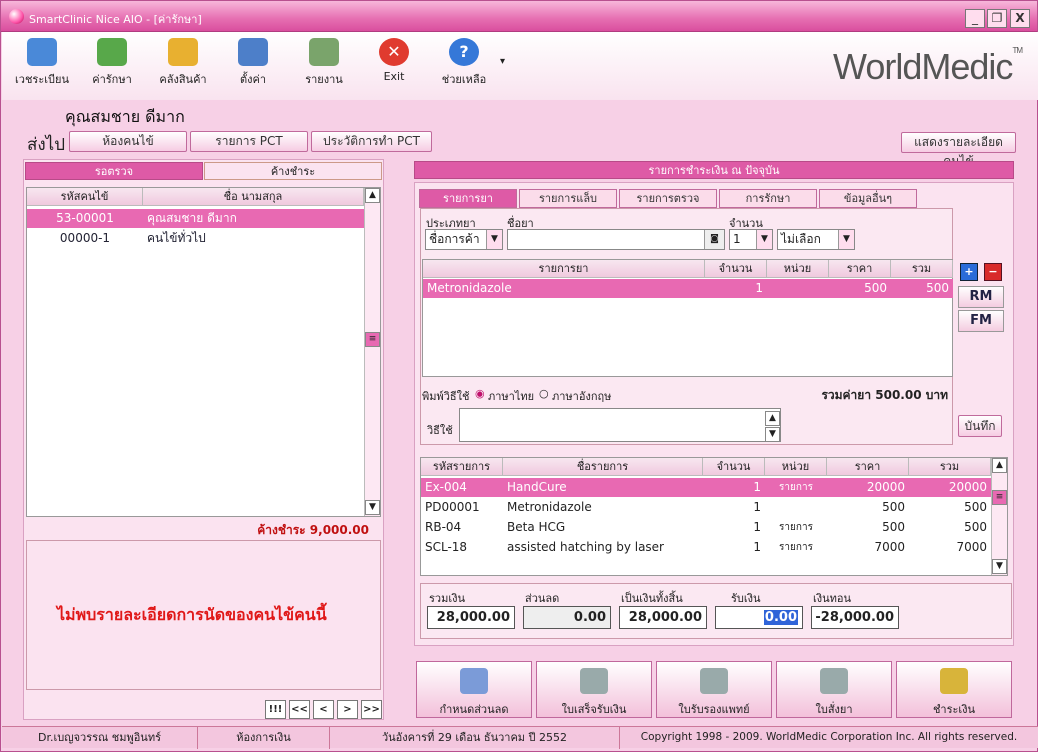  What do you see at coordinates (42, 63) in the screenshot?
I see `tb-medical-records-button: เวชระเบียน` at bounding box center [42, 63].